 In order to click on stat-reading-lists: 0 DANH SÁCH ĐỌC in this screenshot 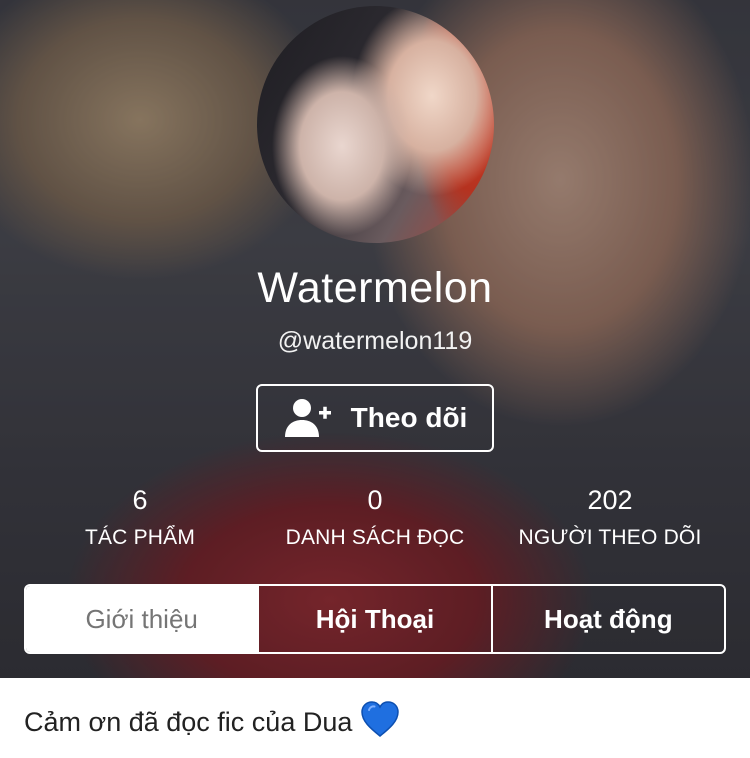, I will do `click(375, 518)`.